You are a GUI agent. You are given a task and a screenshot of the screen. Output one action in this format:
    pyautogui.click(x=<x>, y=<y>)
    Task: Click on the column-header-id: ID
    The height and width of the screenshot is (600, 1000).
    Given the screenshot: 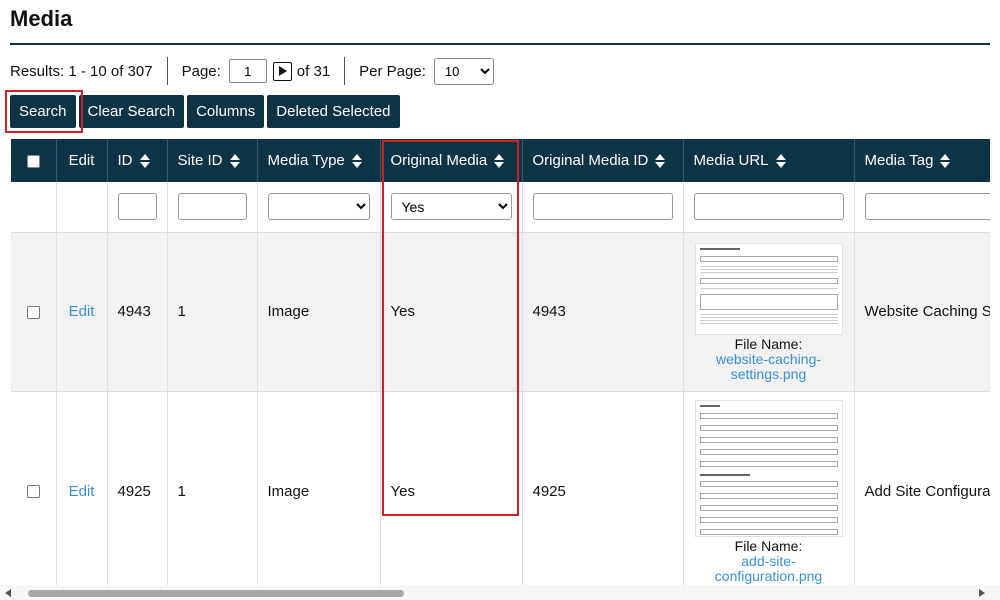 What is the action you would take?
    pyautogui.click(x=137, y=160)
    